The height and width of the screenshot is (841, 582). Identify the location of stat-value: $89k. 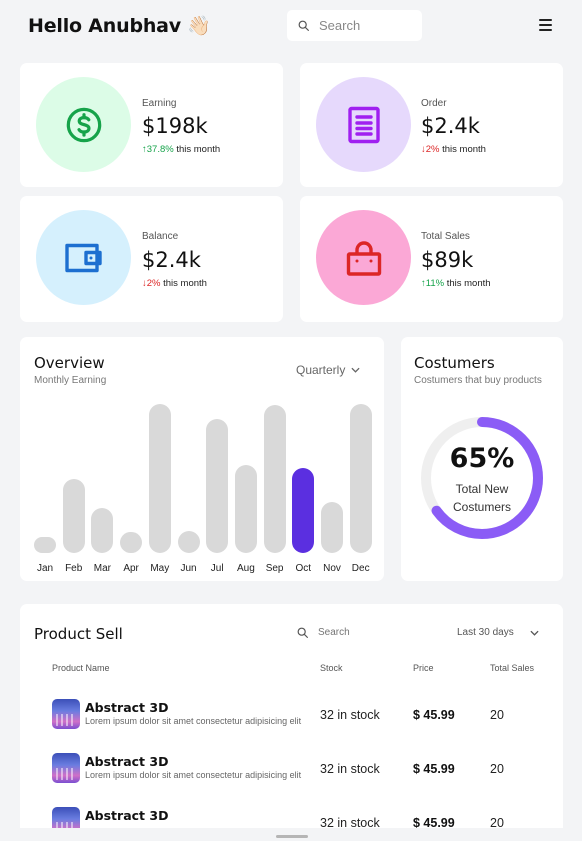
(447, 260).